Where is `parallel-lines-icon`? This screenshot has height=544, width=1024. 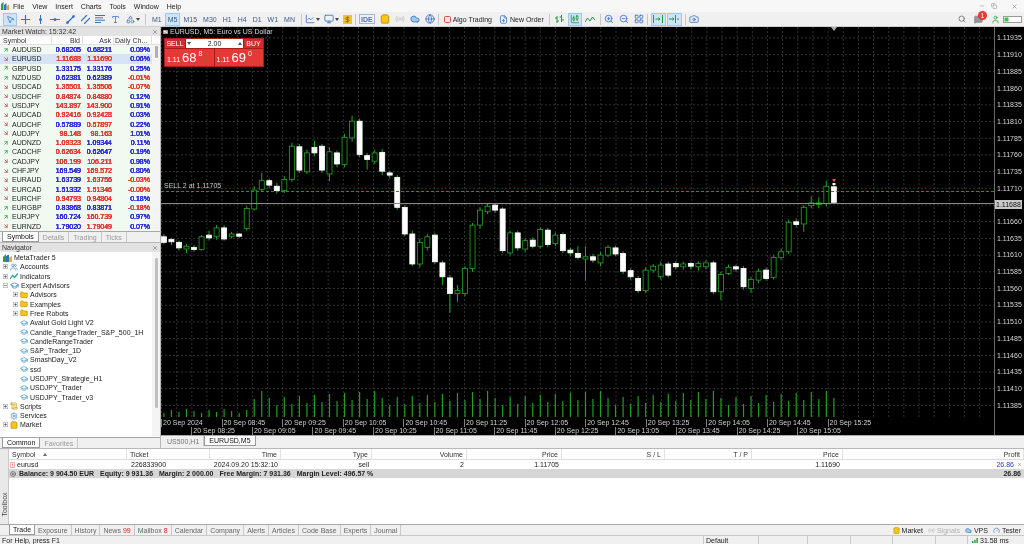
parallel-lines-icon is located at coordinates (85, 19).